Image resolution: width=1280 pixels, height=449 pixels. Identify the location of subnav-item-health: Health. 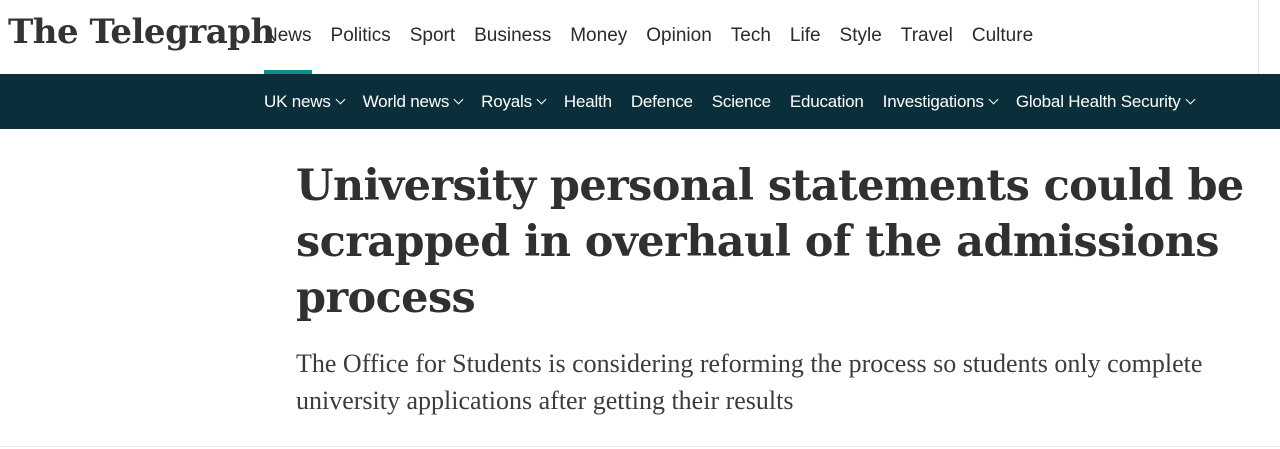
(588, 102).